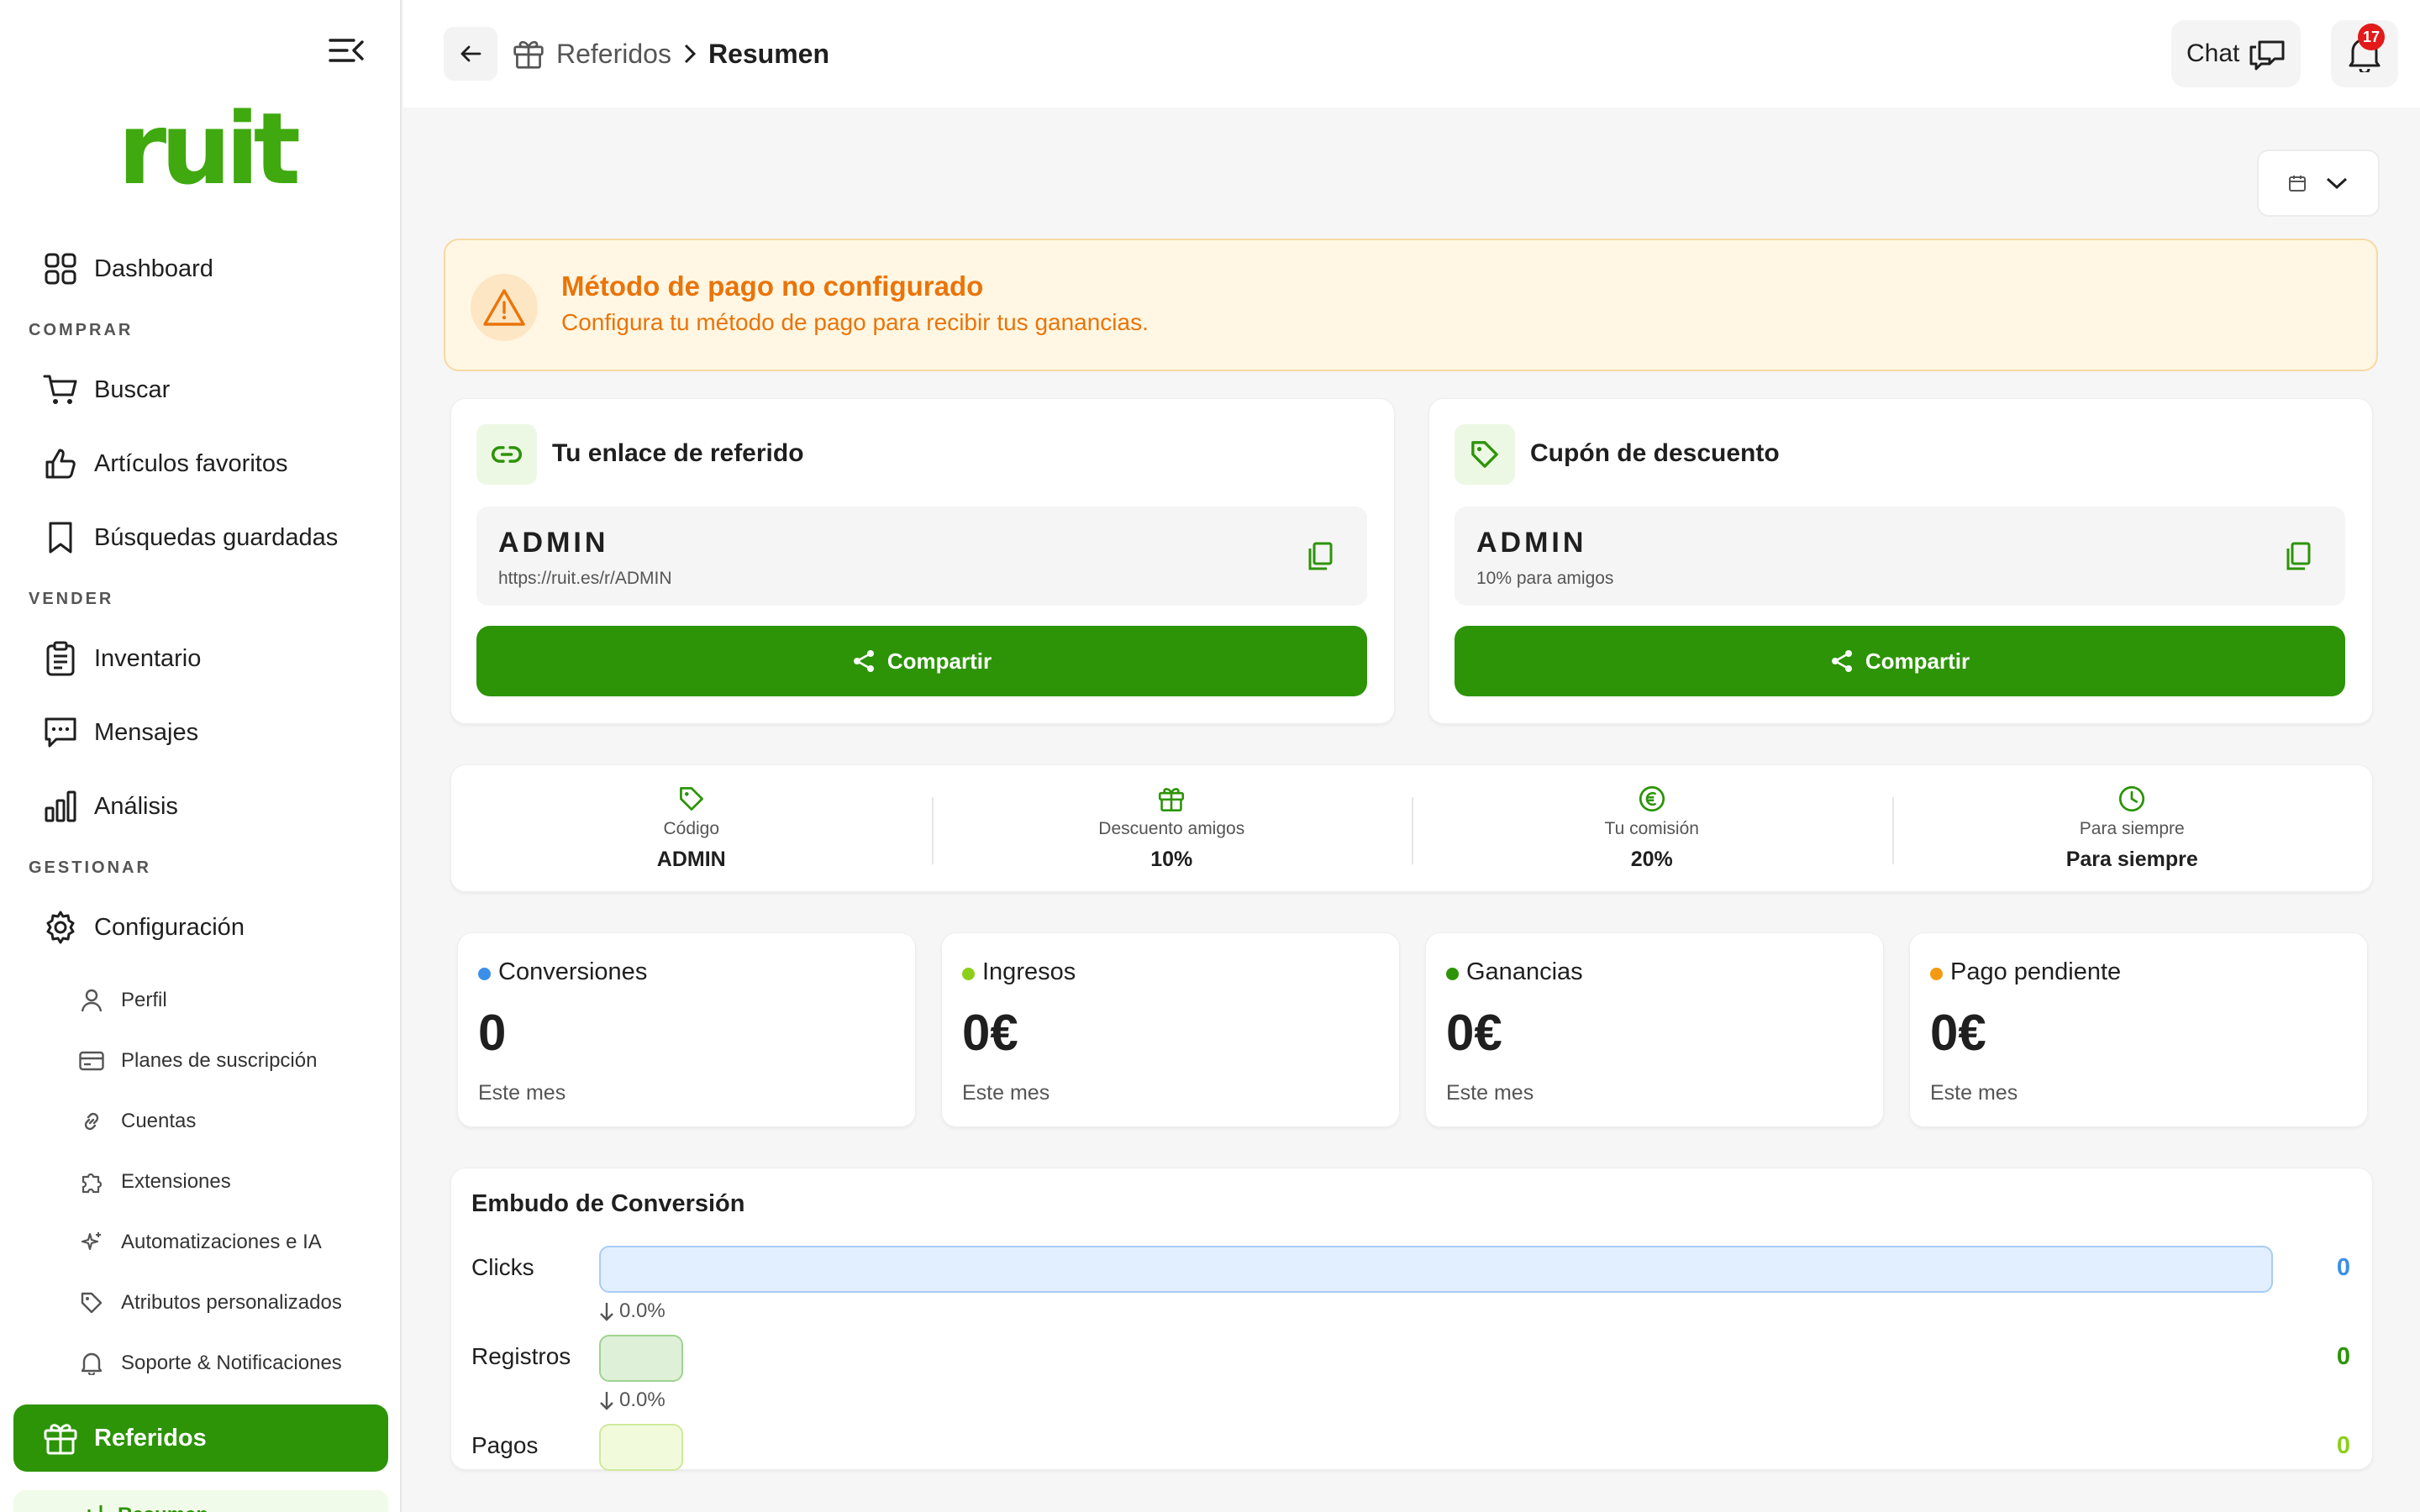 This screenshot has height=1512, width=2420. I want to click on stat-value: 10%, so click(1171, 859).